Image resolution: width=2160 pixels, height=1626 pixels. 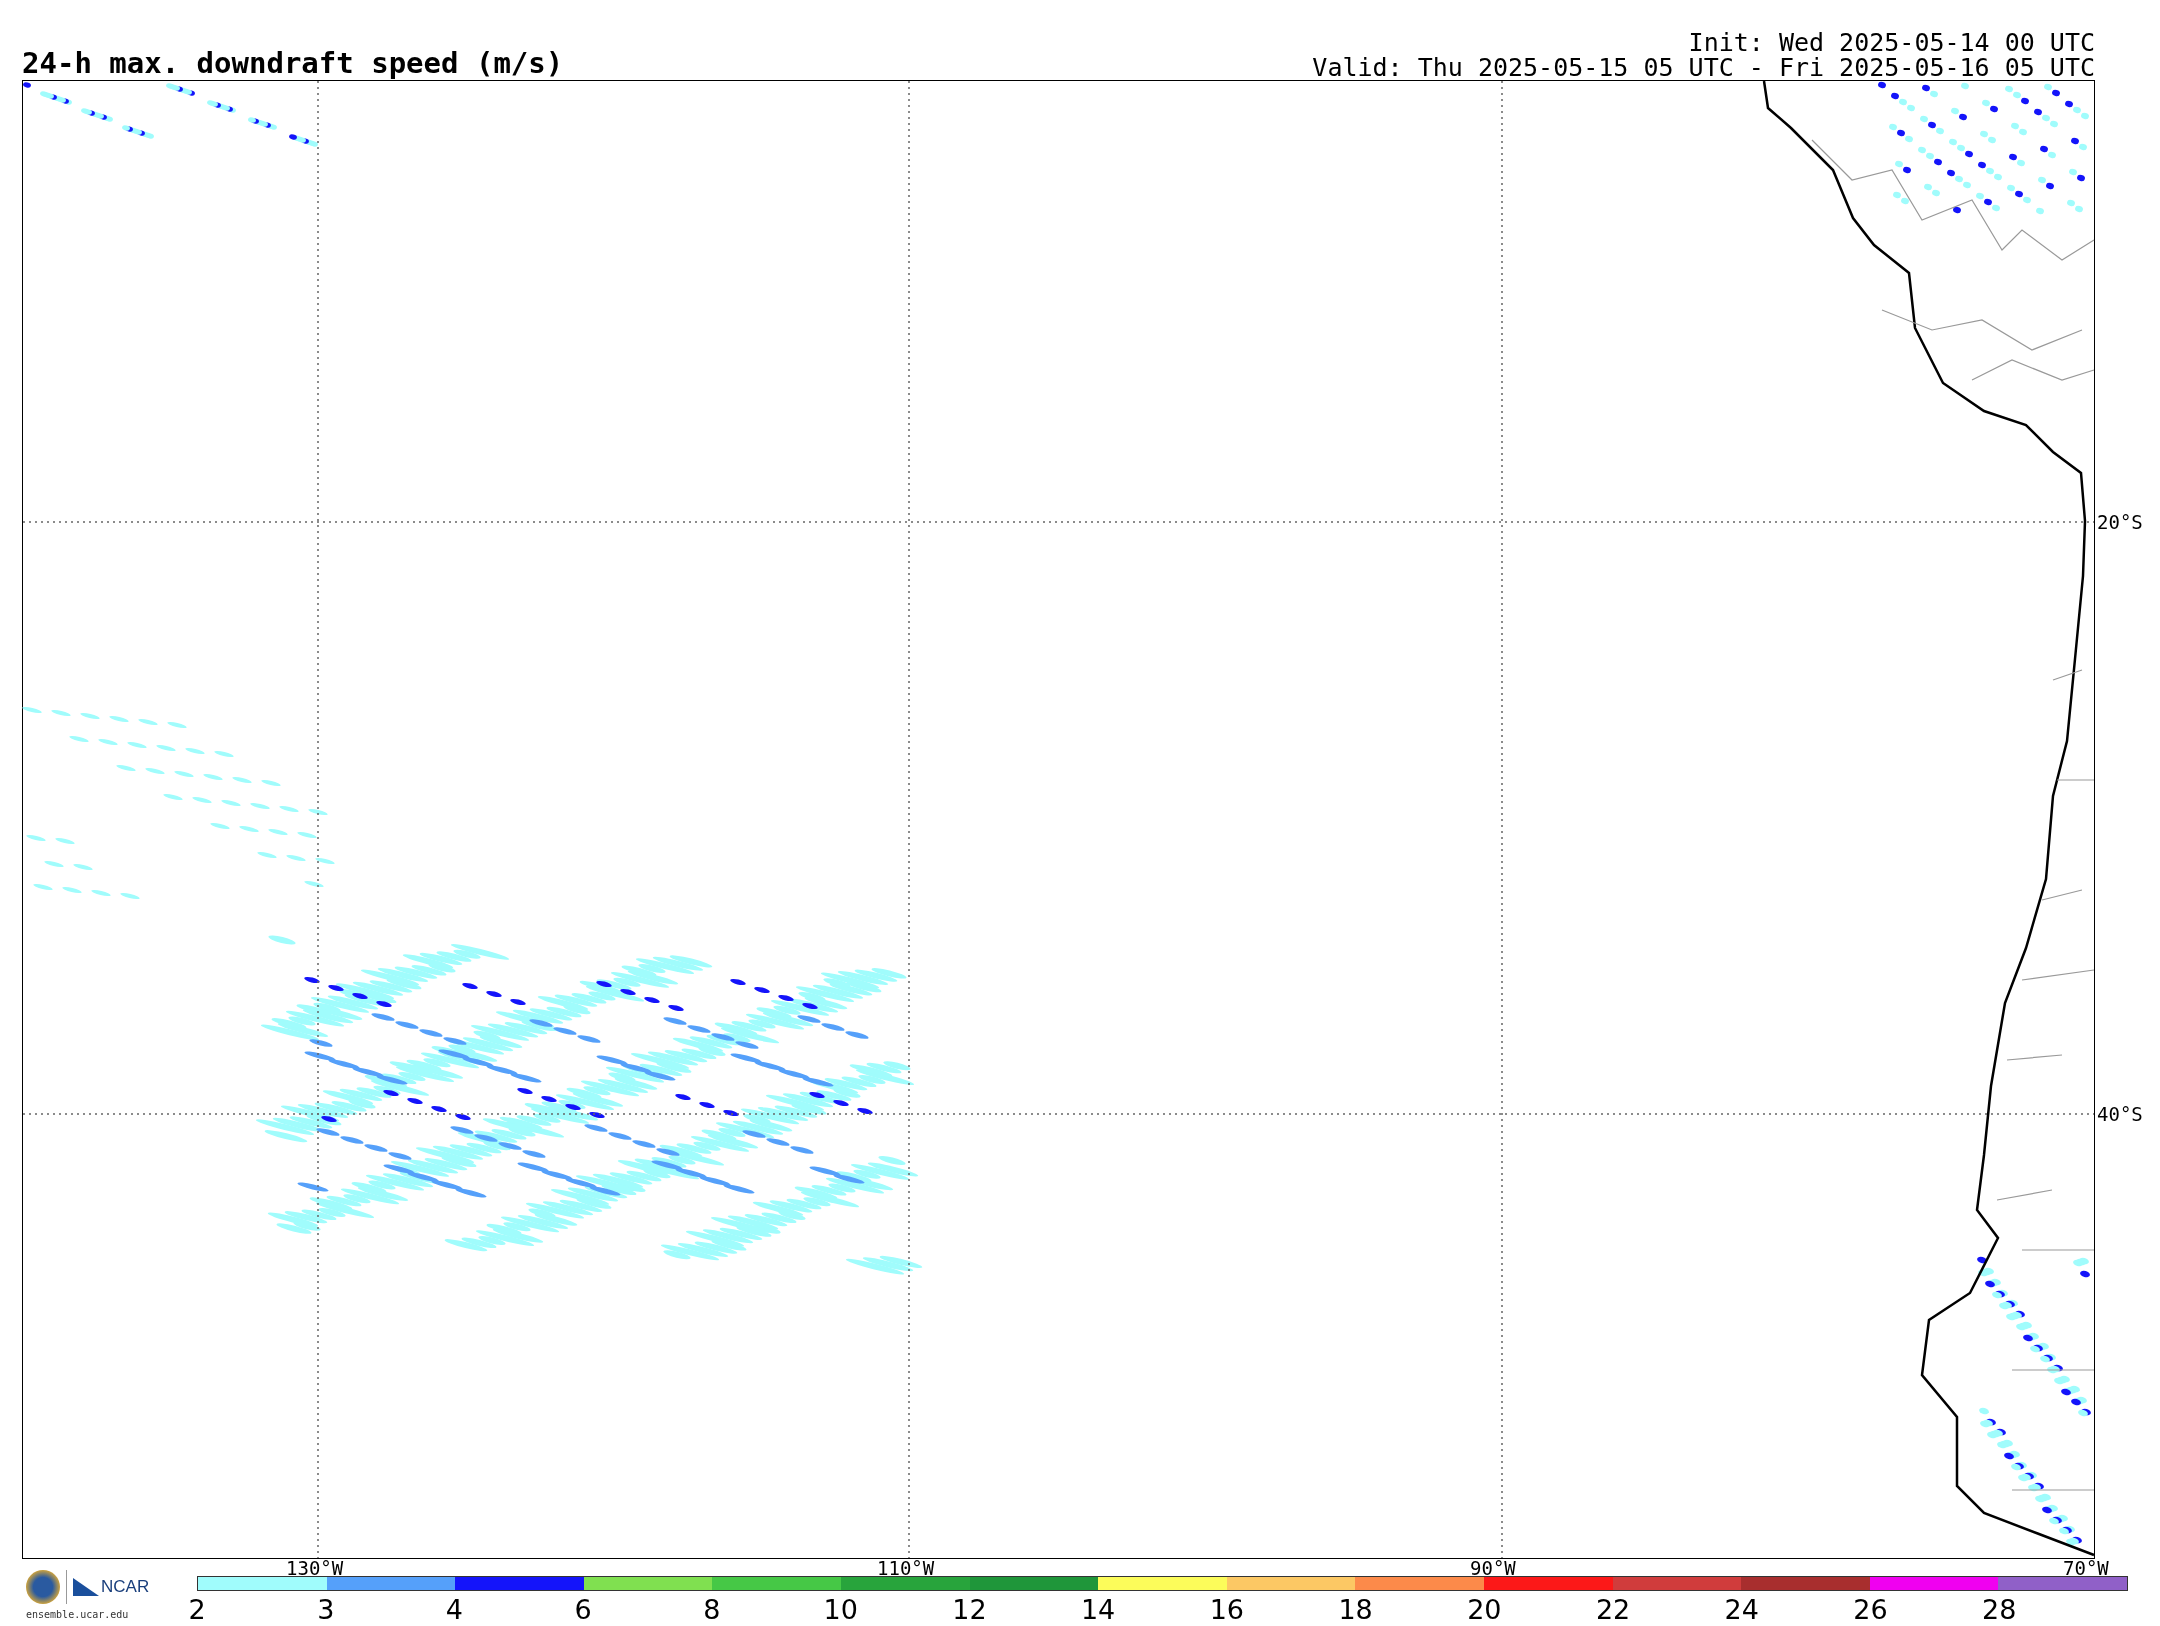 What do you see at coordinates (1870, 1610) in the screenshot?
I see `scale-value: 26` at bounding box center [1870, 1610].